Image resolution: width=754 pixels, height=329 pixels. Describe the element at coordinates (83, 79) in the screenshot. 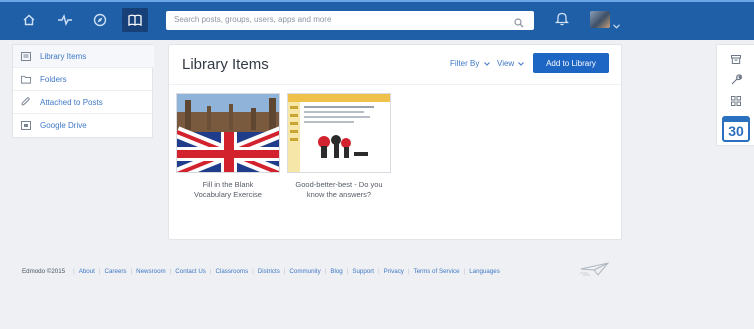

I see `sidebar-item-folders: Folders` at that location.